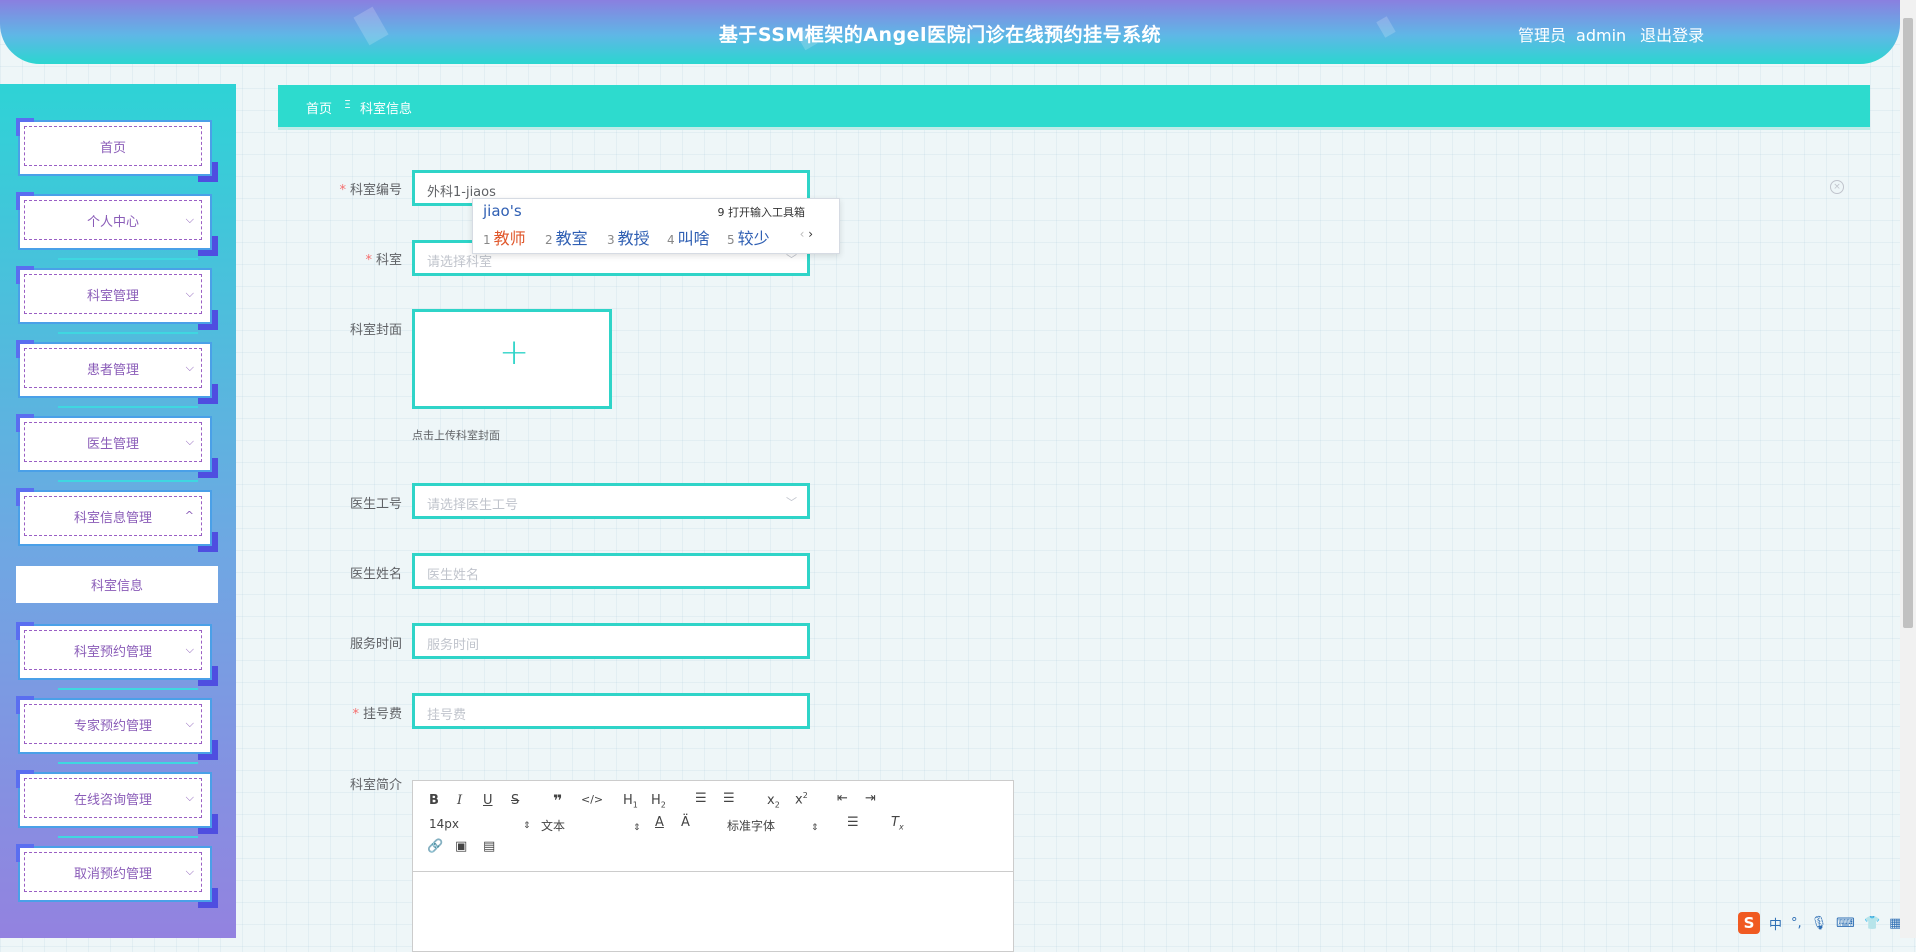  I want to click on upload-tip: 点击上传科室封面, so click(456, 435).